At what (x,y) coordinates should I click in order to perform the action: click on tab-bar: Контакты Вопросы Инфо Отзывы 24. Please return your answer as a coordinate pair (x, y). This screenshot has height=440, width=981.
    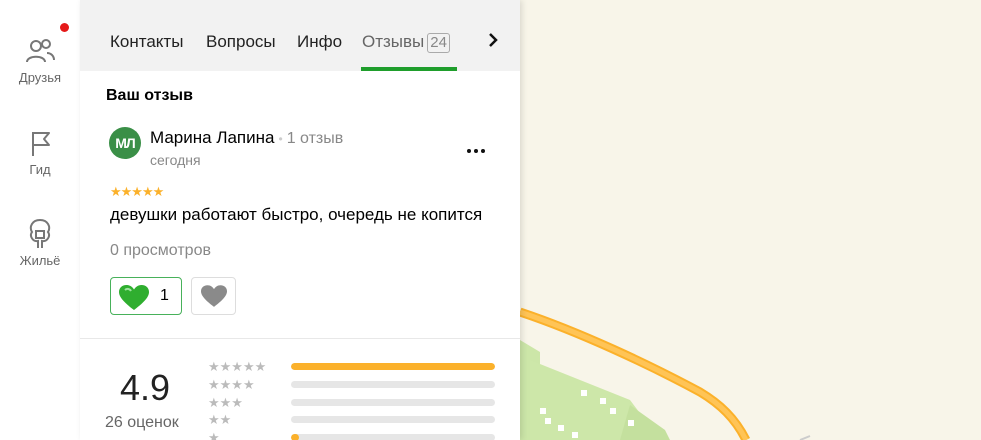
    Looking at the image, I should click on (300, 35).